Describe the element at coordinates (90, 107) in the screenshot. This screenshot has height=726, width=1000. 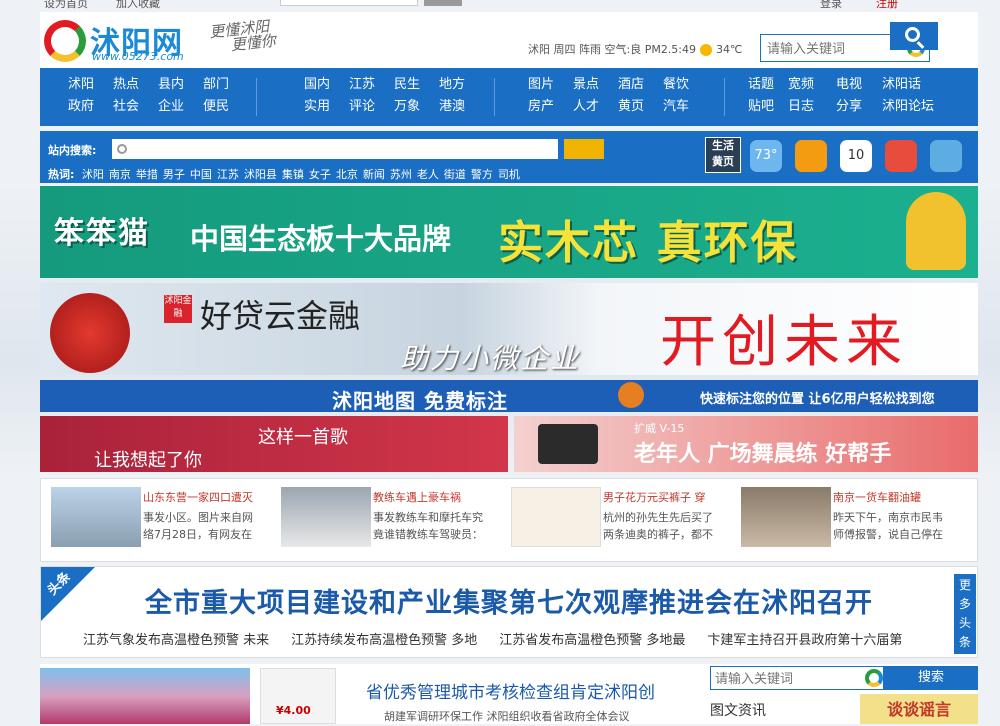
I see `nav-item: 政府` at that location.